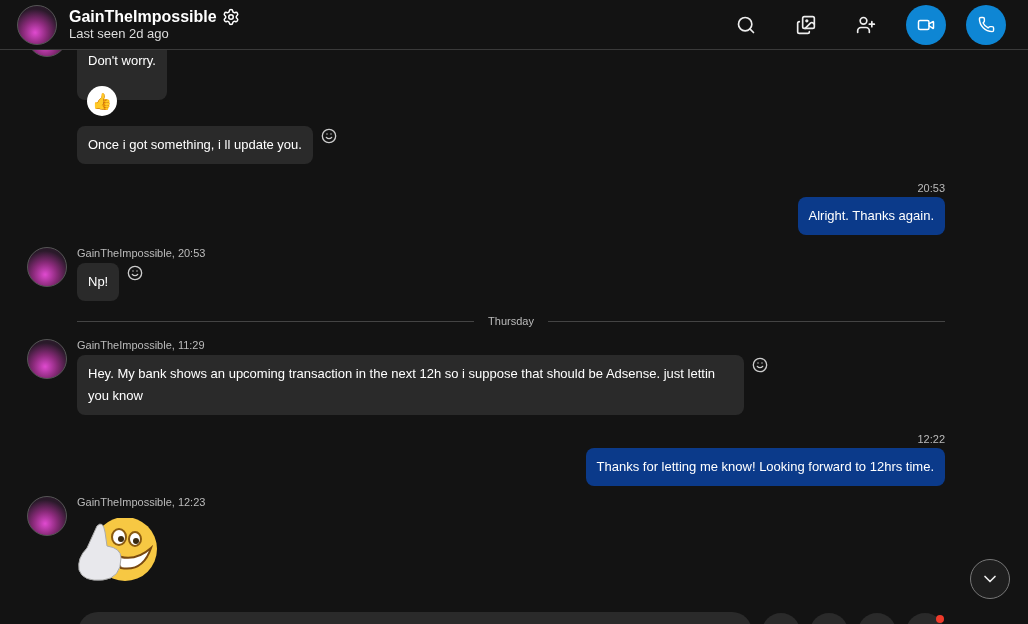 The height and width of the screenshot is (624, 1028). I want to click on settings-icon, so click(230, 17).